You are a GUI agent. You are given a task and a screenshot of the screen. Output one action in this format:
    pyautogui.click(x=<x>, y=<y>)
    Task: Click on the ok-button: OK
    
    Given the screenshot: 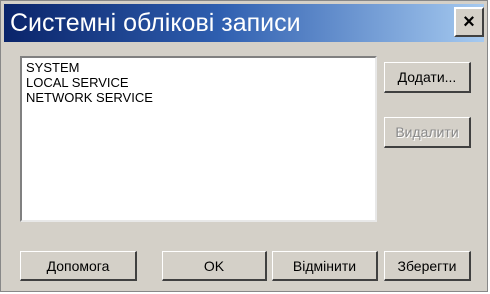 What is the action you would take?
    pyautogui.click(x=214, y=266)
    